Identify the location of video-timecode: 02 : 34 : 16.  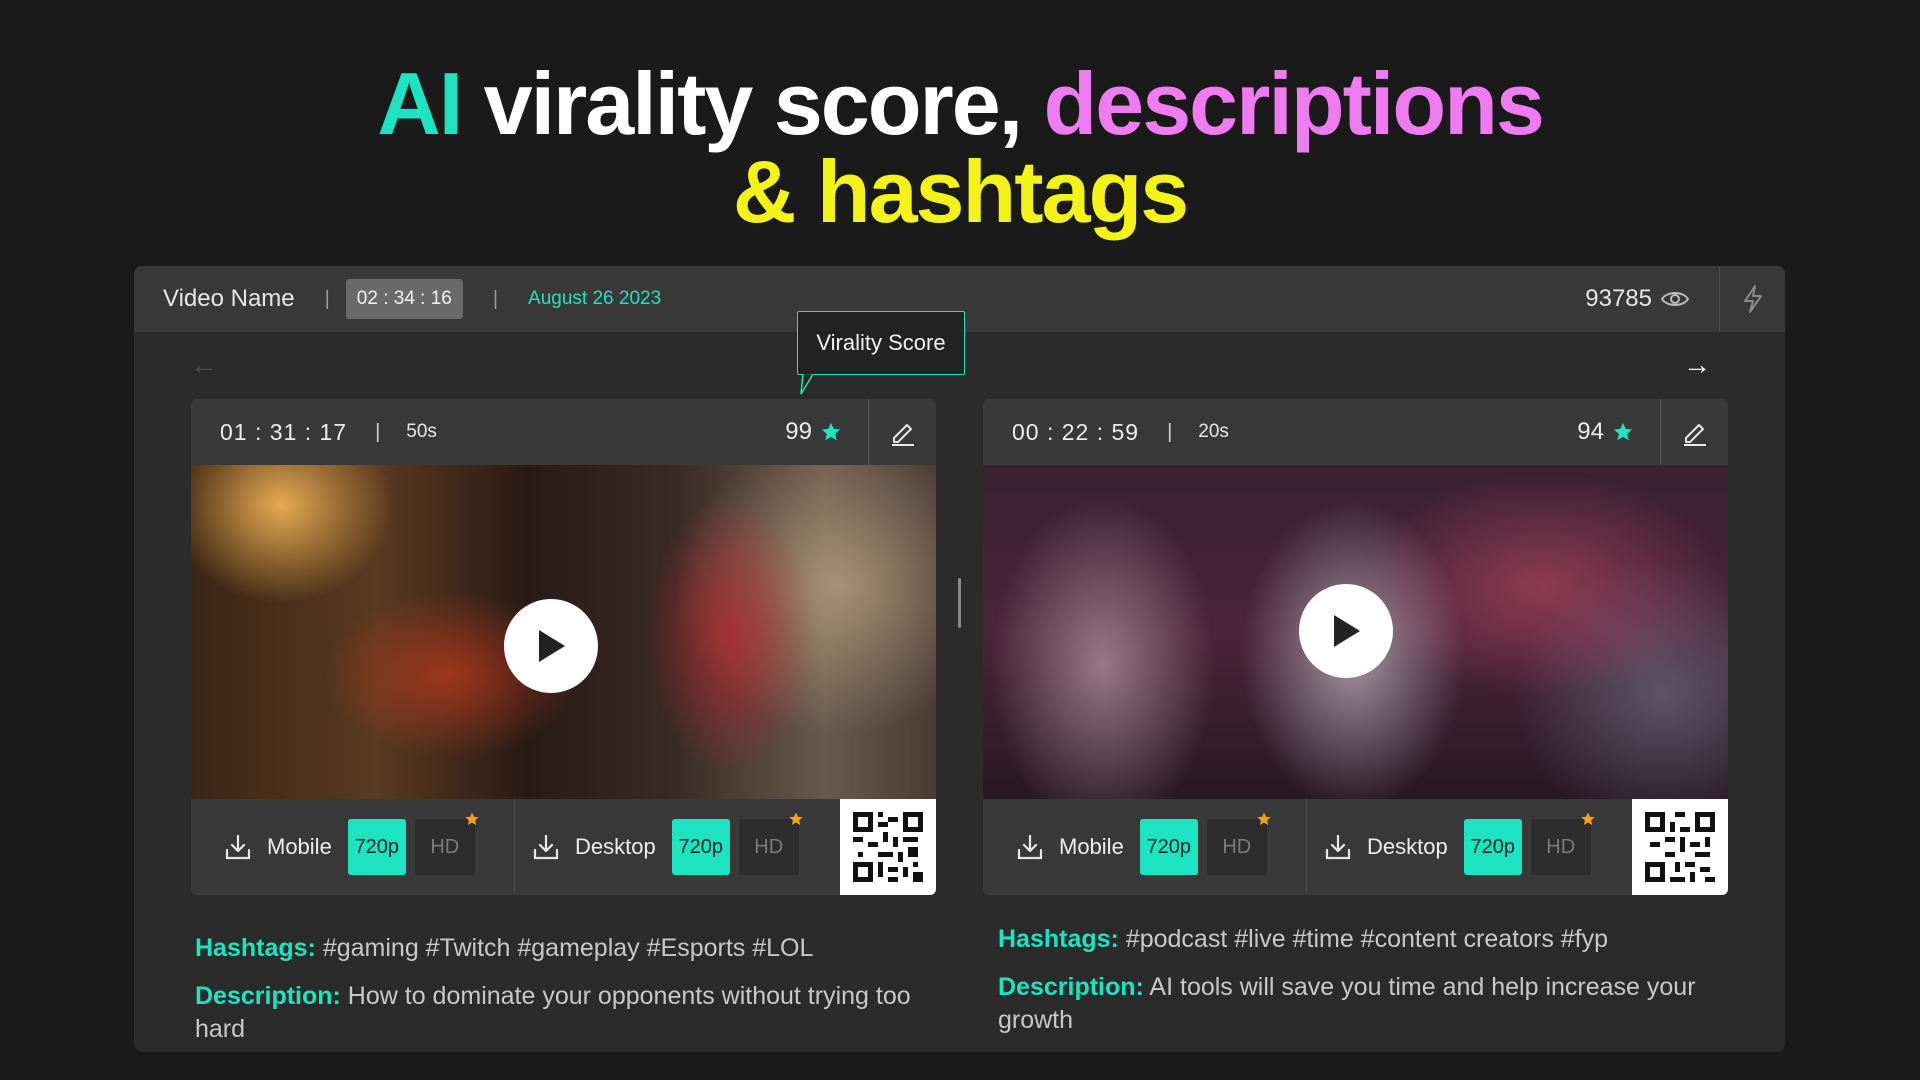
(404, 299).